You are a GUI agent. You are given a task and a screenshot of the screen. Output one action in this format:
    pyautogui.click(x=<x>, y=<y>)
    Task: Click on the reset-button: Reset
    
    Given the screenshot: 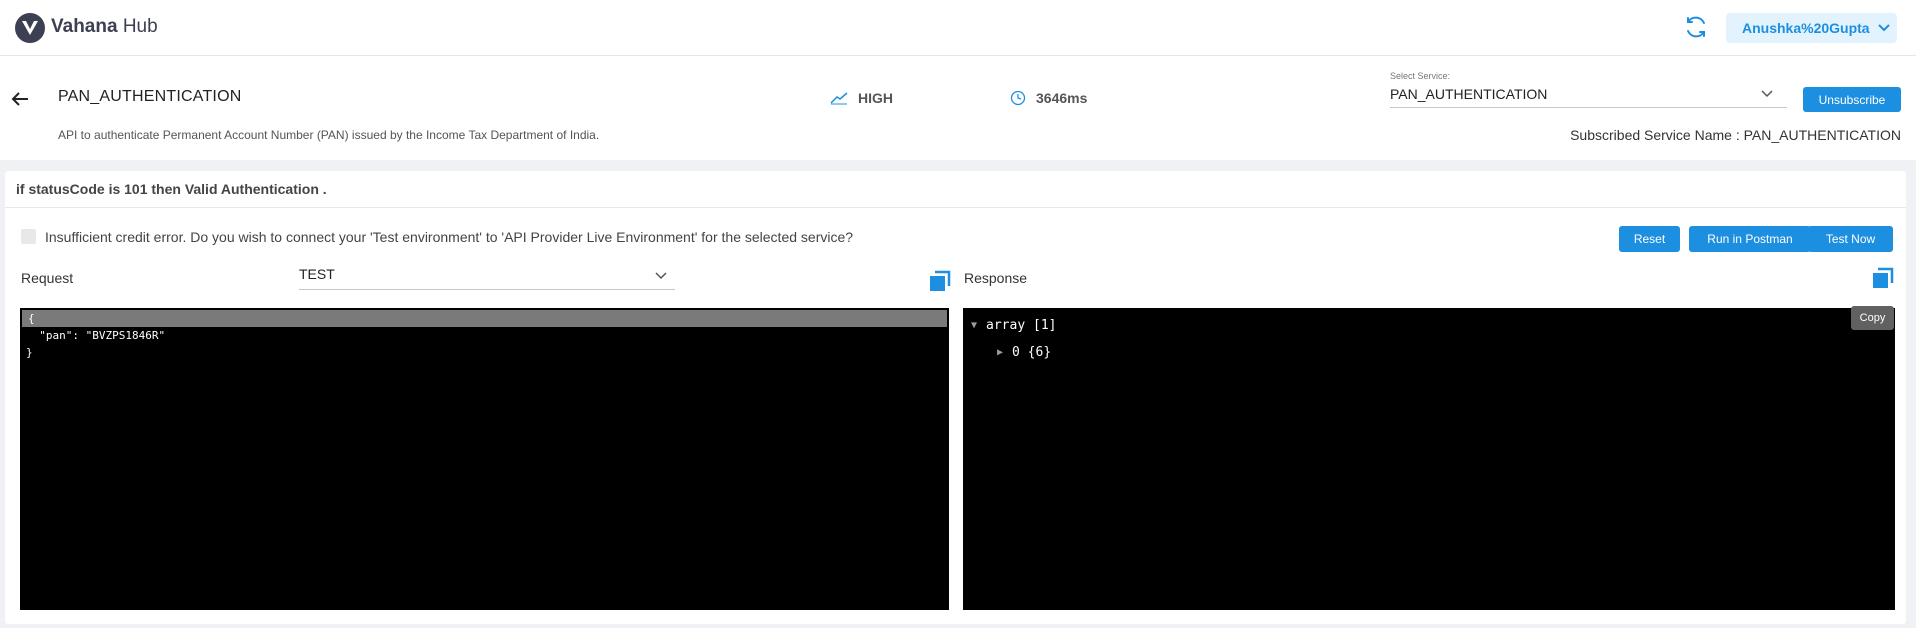 What is the action you would take?
    pyautogui.click(x=1649, y=239)
    